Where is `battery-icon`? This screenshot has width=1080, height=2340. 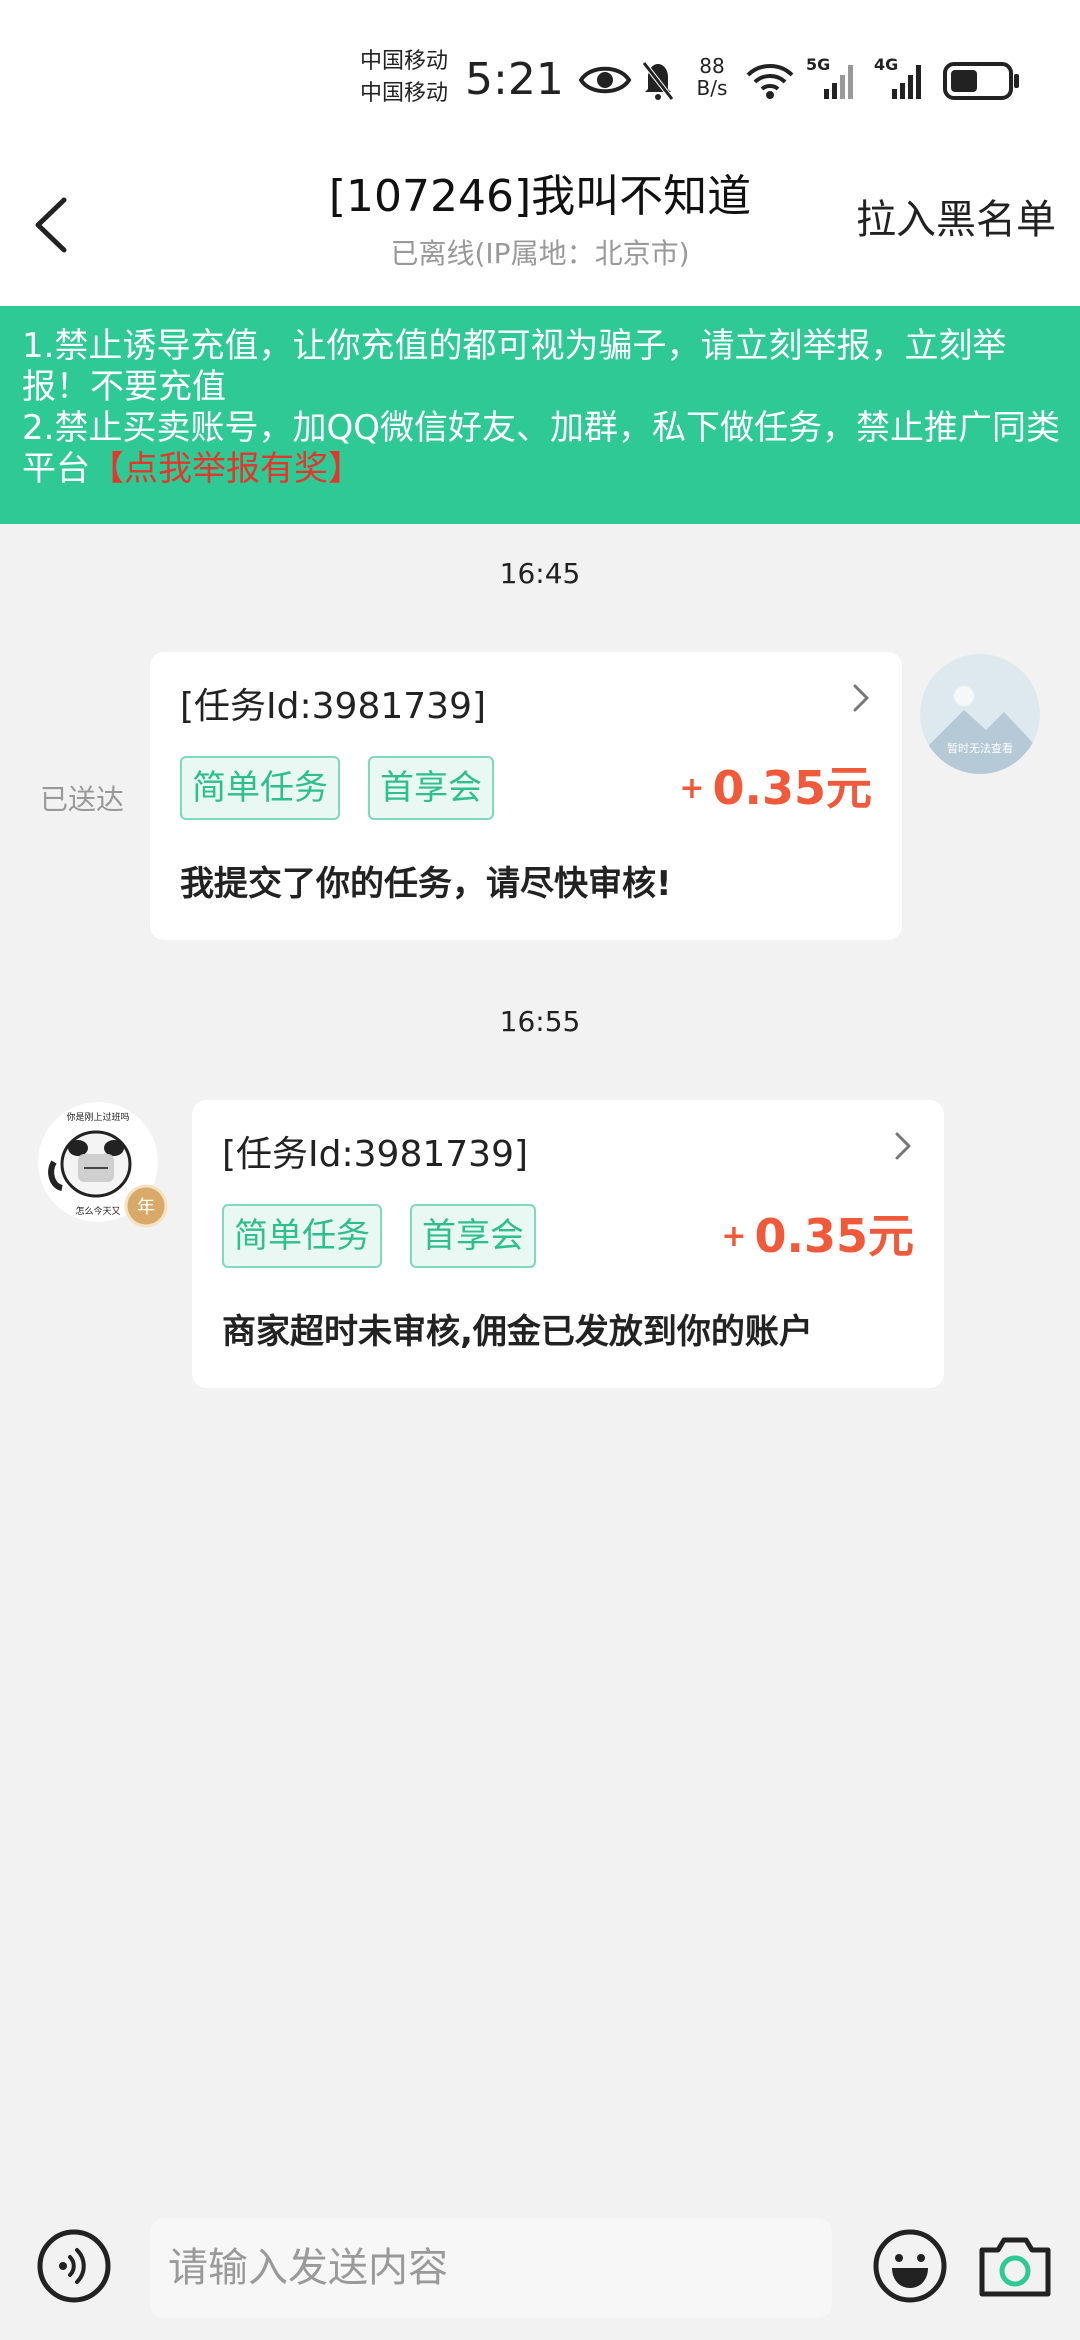
battery-icon is located at coordinates (981, 81).